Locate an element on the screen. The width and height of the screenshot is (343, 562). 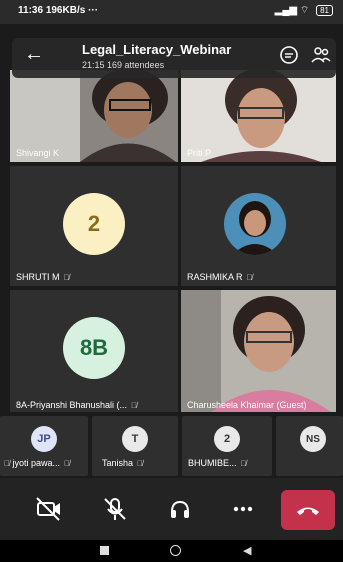
video-tile-charusheela: Charusheela Khaimar (Guest) is located at coordinates (258, 351).